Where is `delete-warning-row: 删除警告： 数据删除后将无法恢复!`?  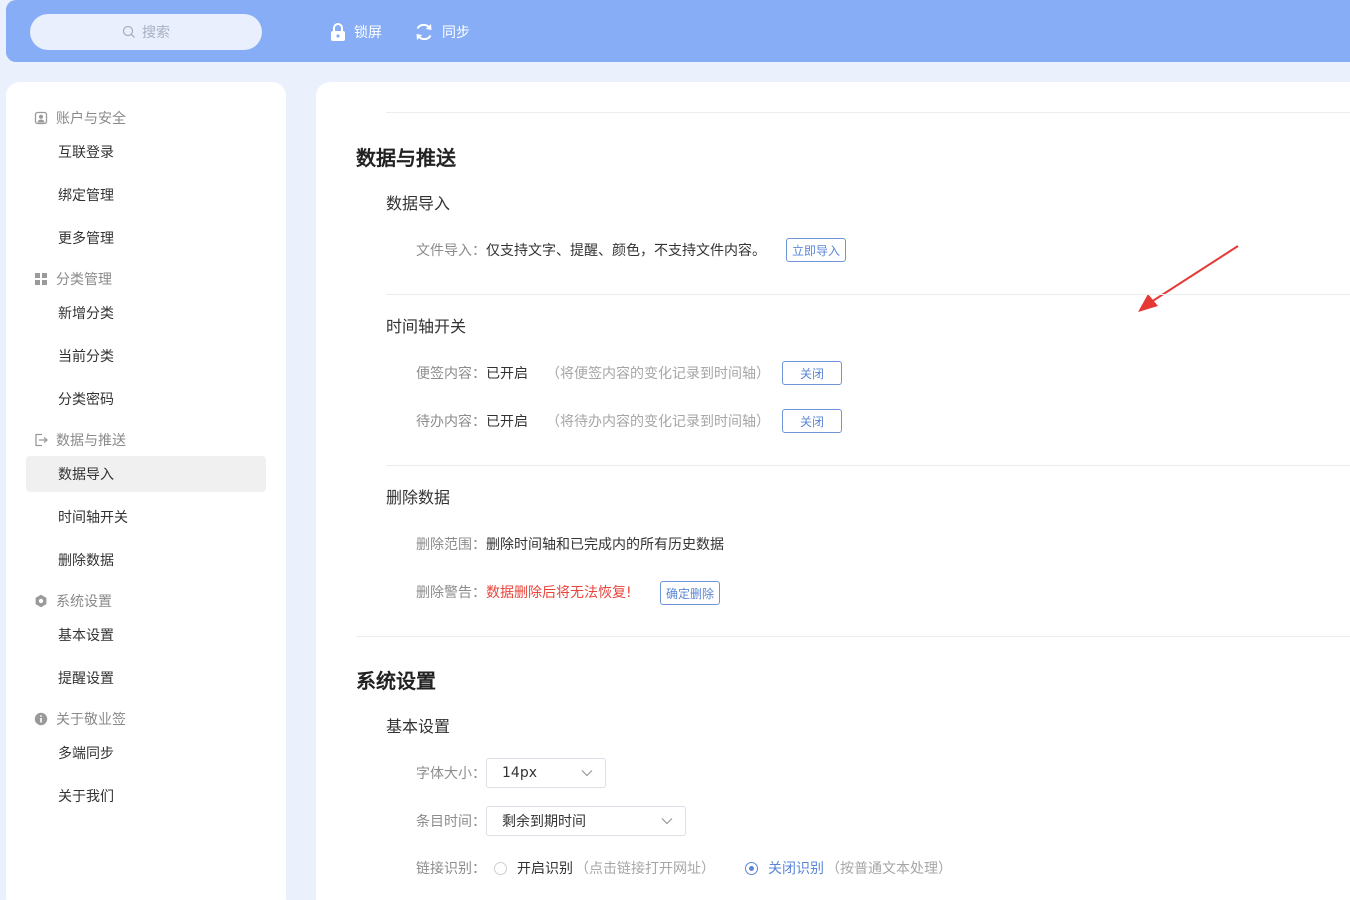
delete-warning-row: 删除警告： 数据删除后将无法恢复! is located at coordinates (524, 592).